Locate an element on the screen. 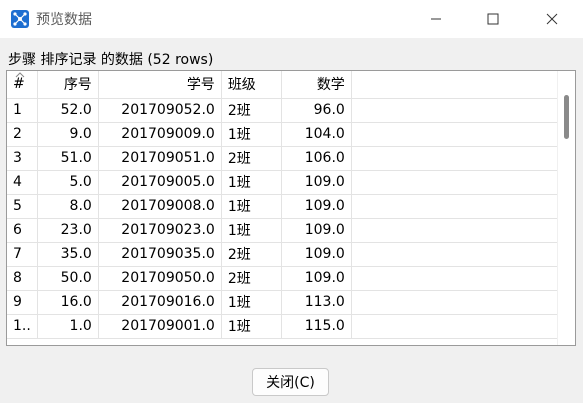 The image size is (583, 403). row-index: 2 is located at coordinates (22, 134).